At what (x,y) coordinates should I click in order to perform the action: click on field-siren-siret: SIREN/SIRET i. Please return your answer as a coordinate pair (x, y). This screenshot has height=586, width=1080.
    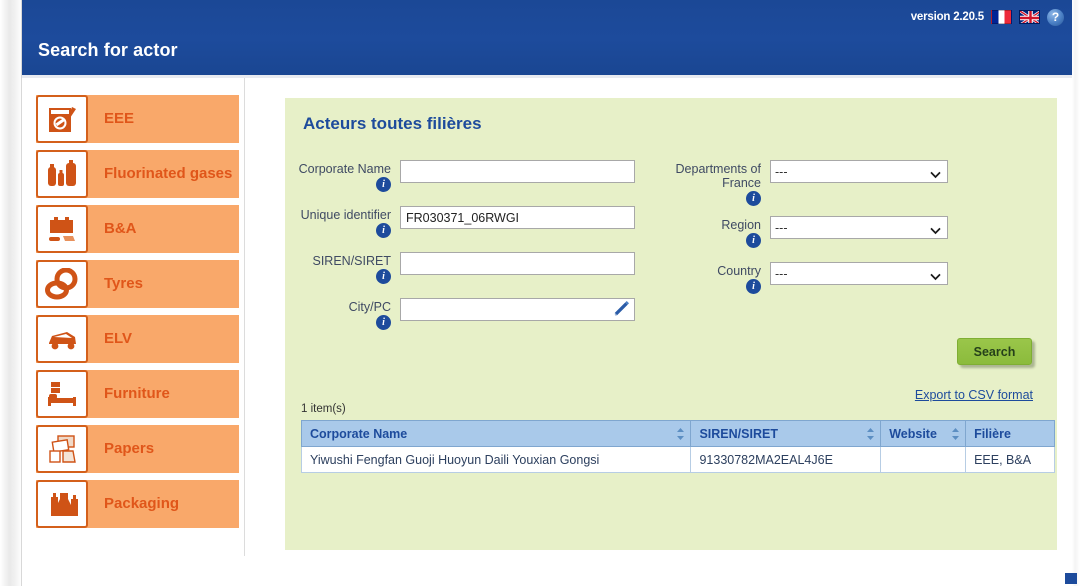
    Looking at the image, I should click on (475, 270).